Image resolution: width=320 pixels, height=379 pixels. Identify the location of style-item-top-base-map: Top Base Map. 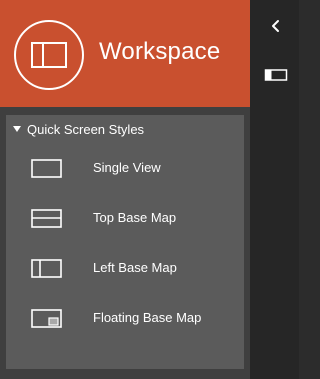
(125, 218).